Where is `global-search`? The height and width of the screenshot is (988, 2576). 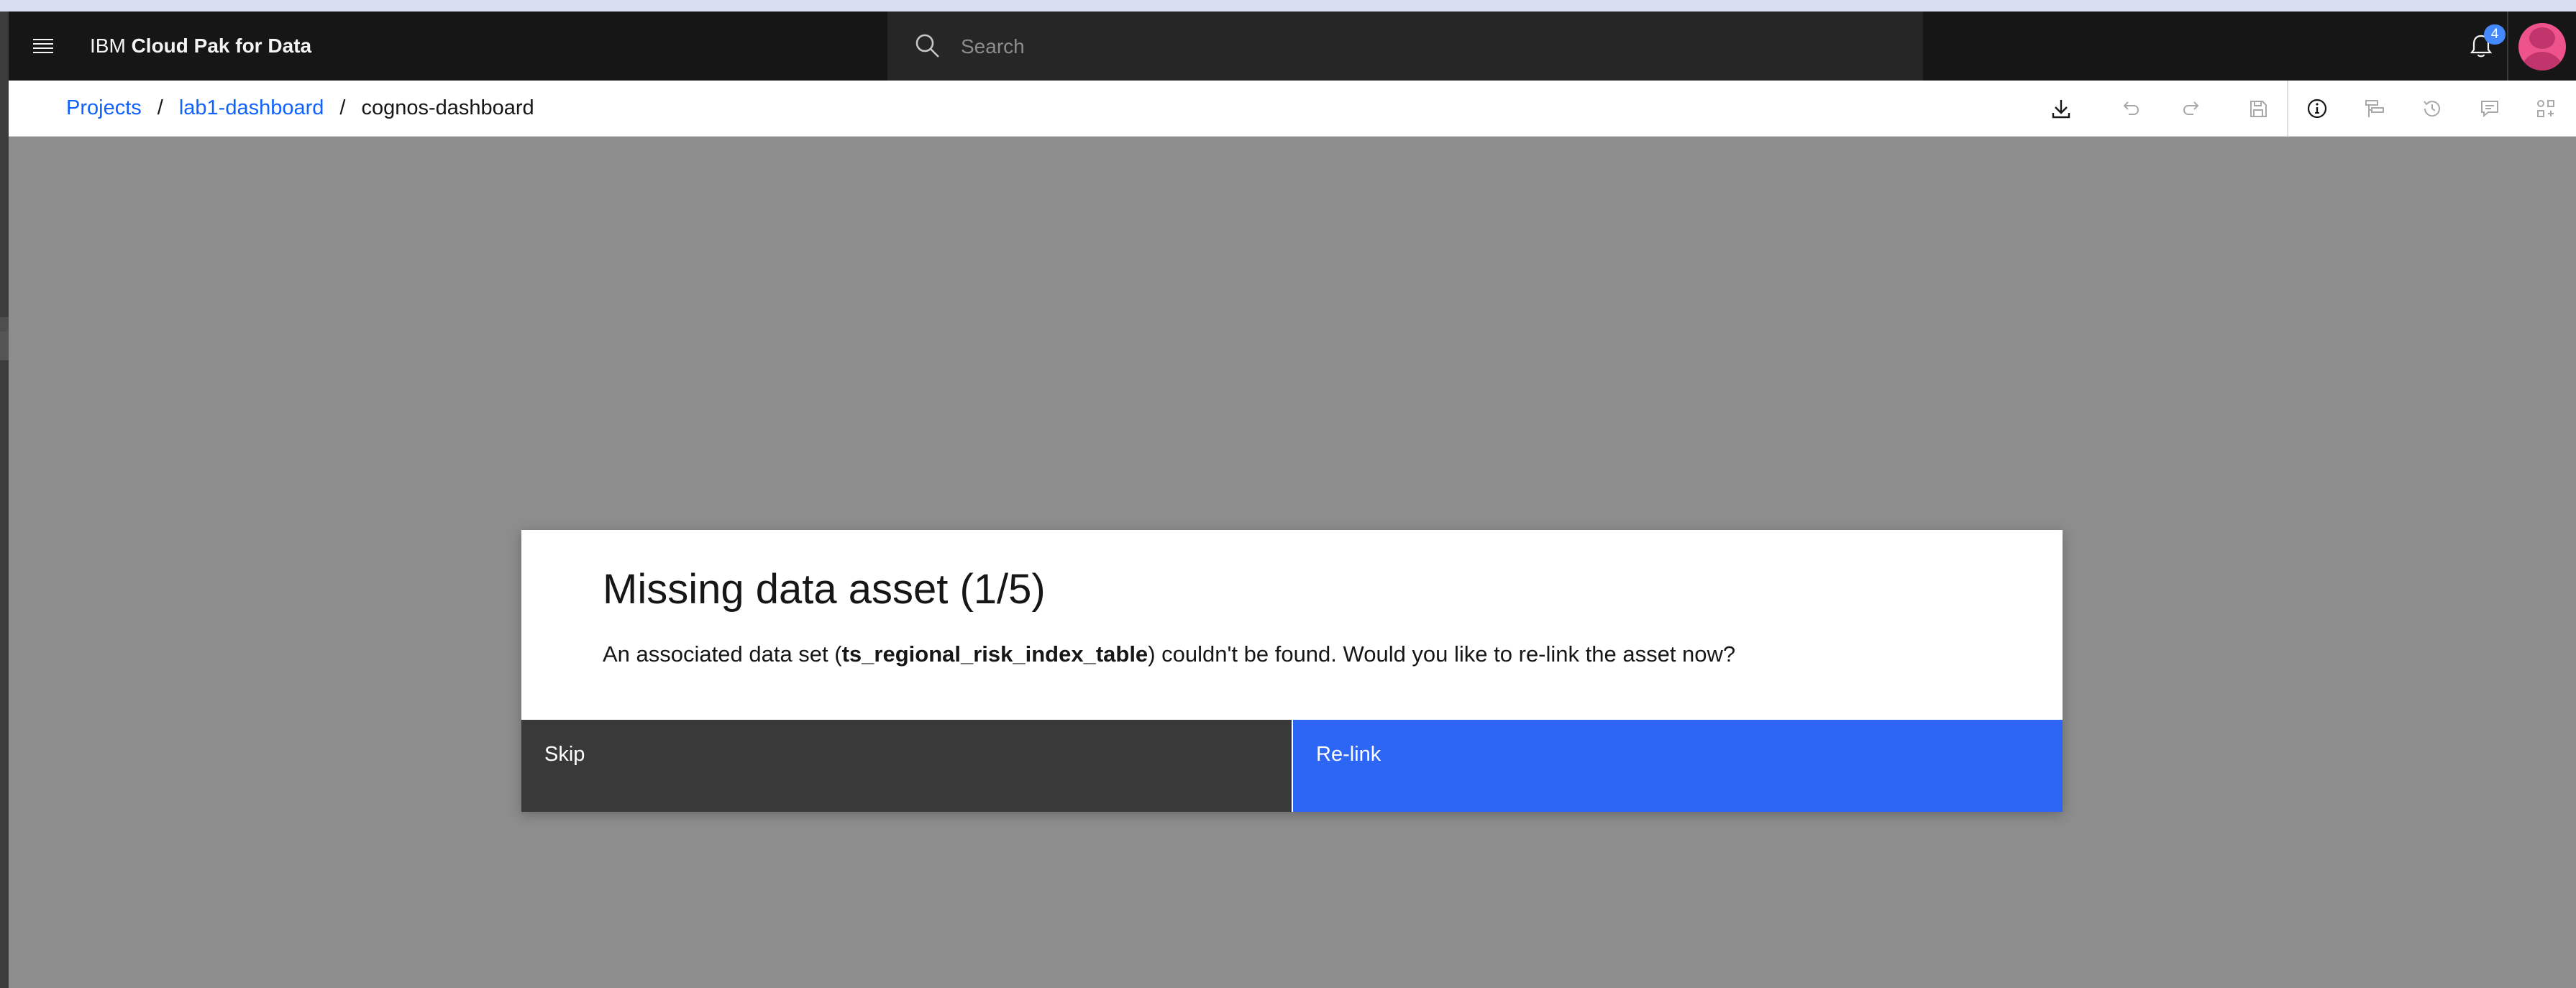
global-search is located at coordinates (1405, 46).